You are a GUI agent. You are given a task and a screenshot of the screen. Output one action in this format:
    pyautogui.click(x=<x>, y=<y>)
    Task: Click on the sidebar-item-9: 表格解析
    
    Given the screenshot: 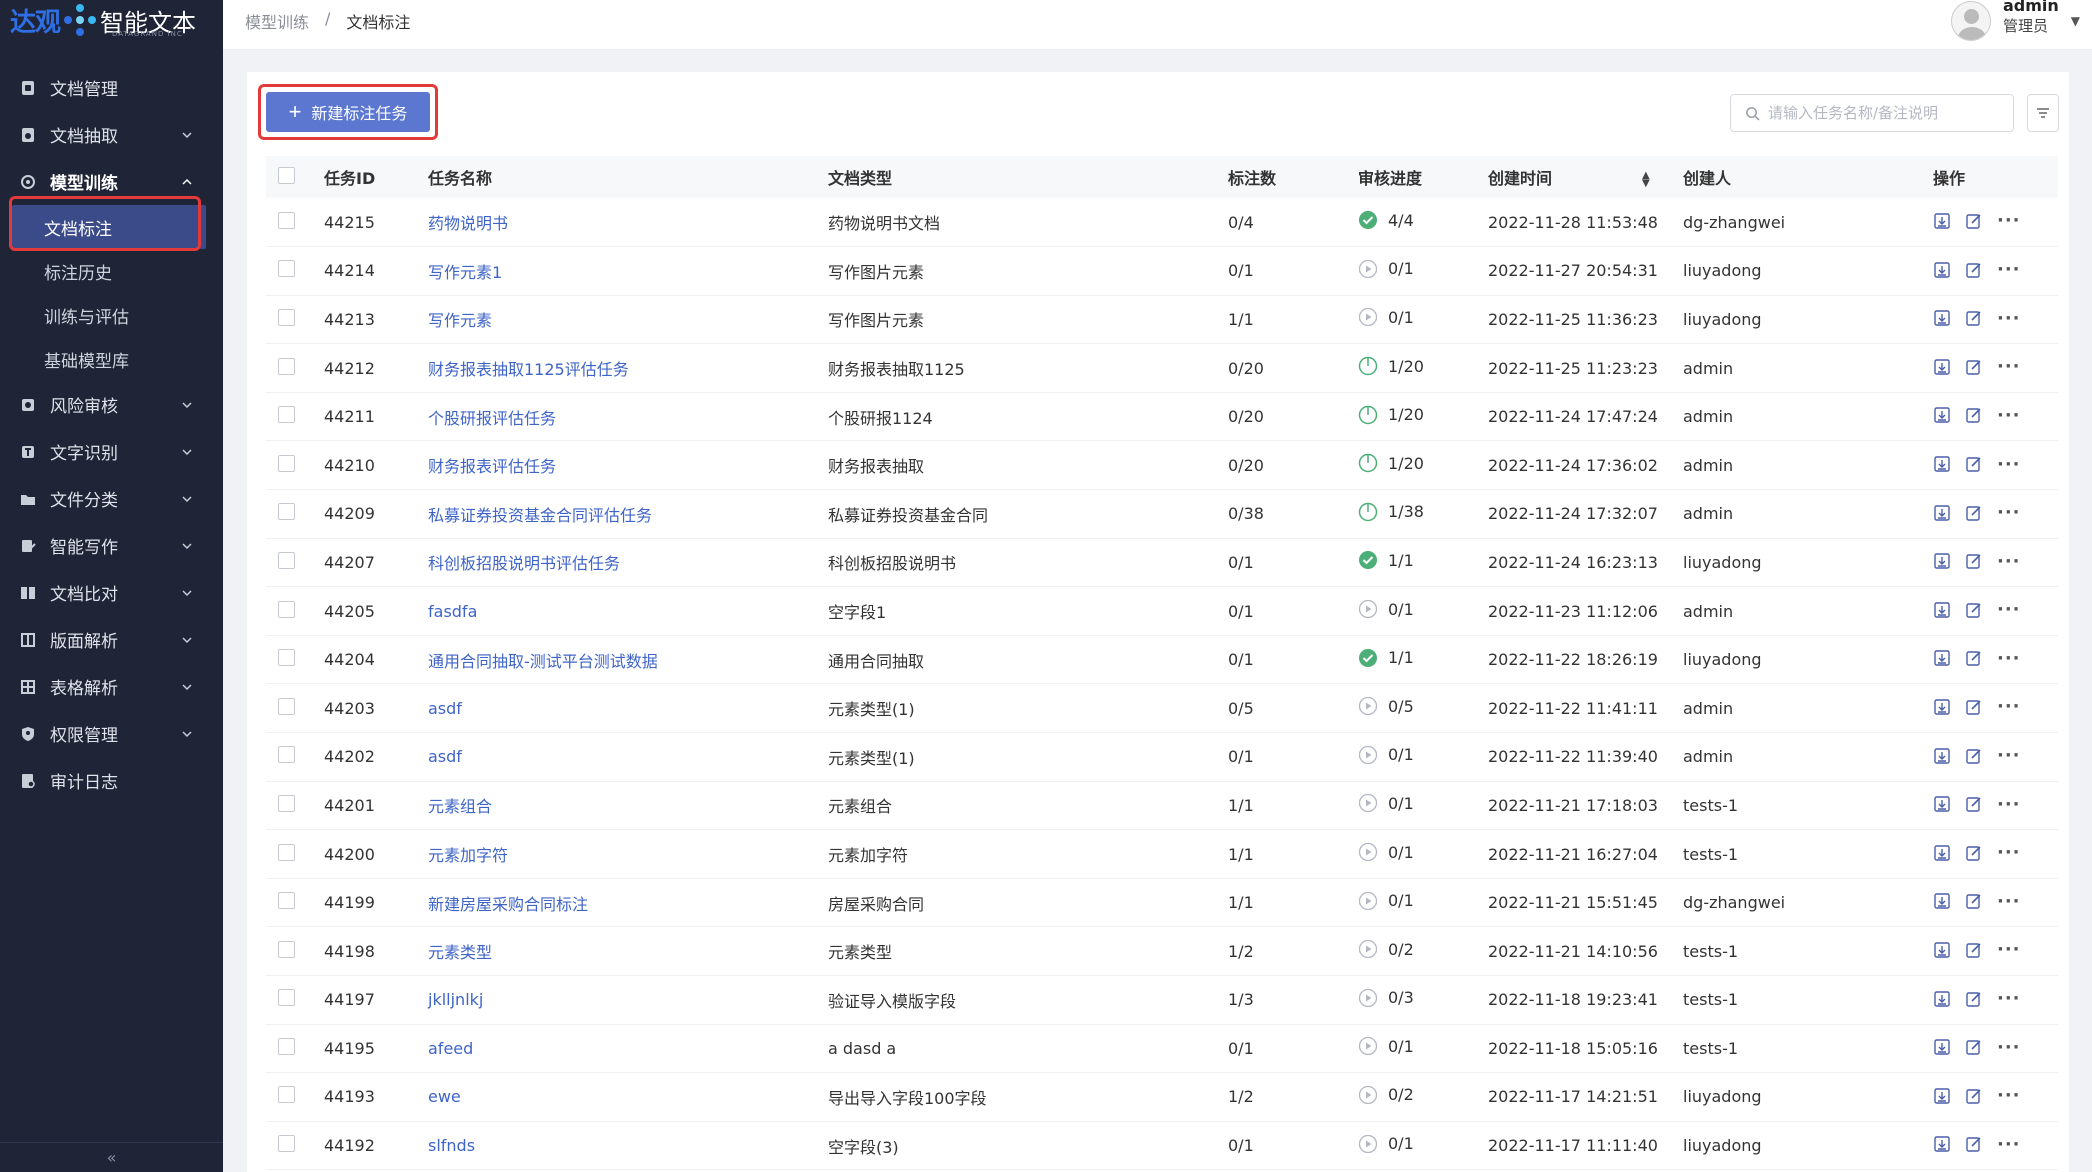 What is the action you would take?
    pyautogui.click(x=111, y=686)
    